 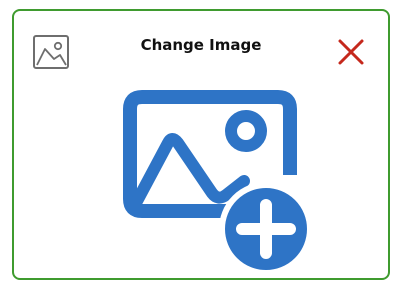 What do you see at coordinates (351, 52) in the screenshot?
I see `close-icon` at bounding box center [351, 52].